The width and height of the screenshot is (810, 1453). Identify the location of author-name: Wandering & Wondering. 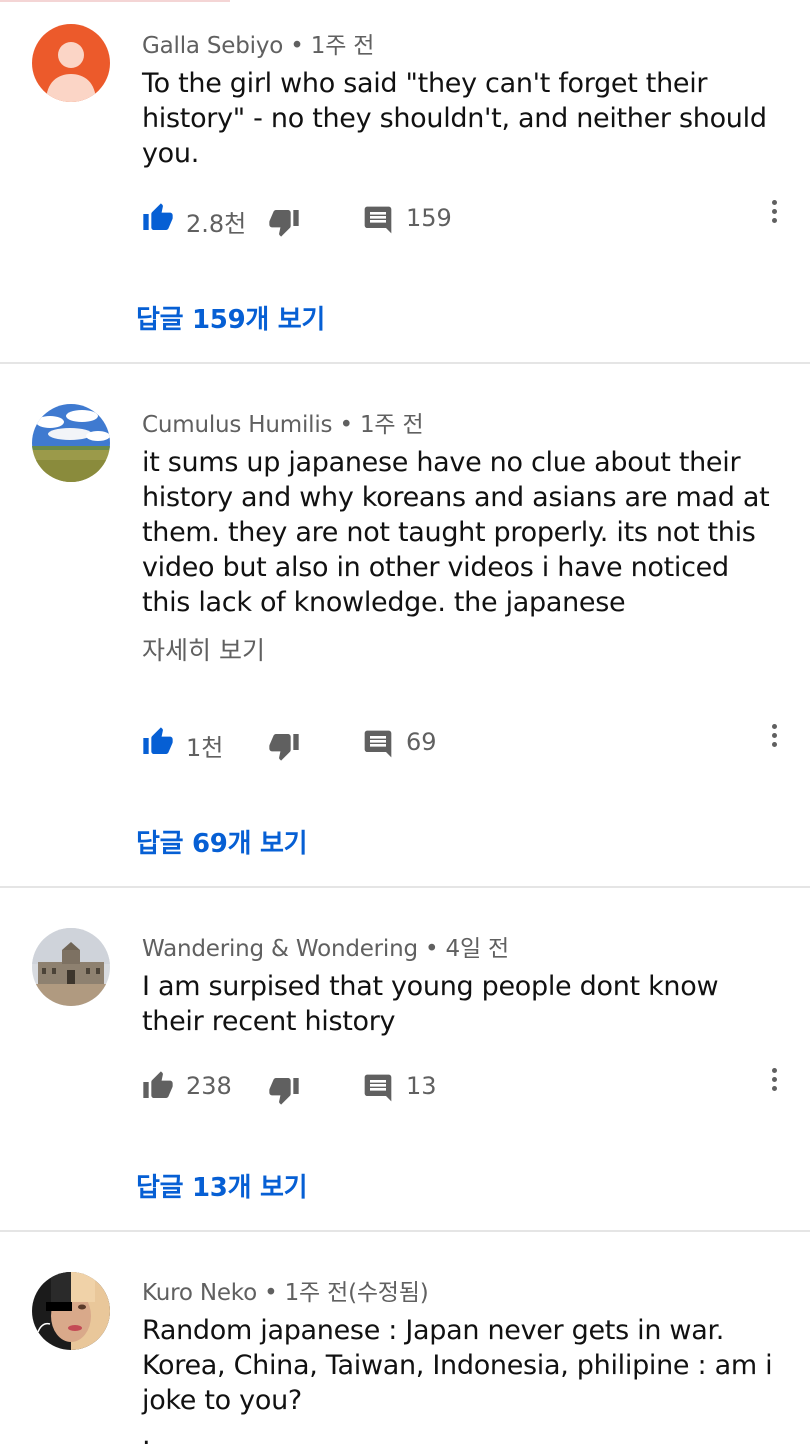
(280, 949).